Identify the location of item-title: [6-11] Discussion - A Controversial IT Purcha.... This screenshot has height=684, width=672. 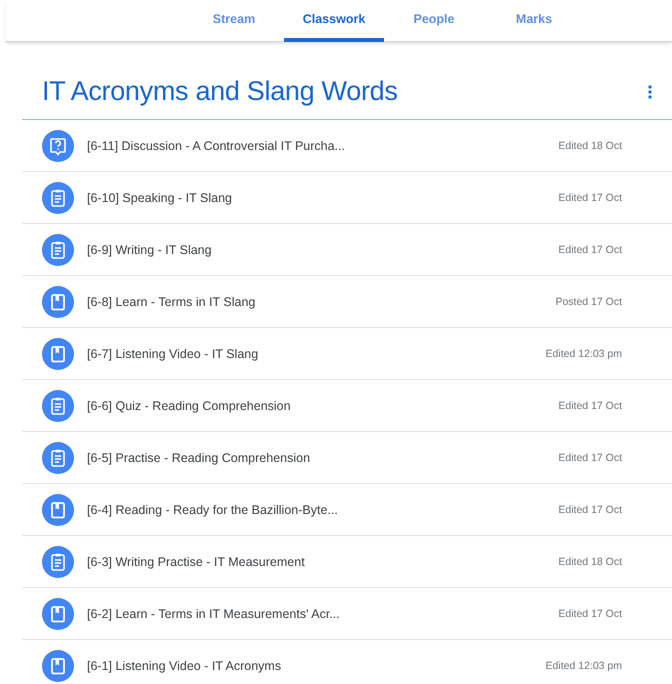
(216, 145).